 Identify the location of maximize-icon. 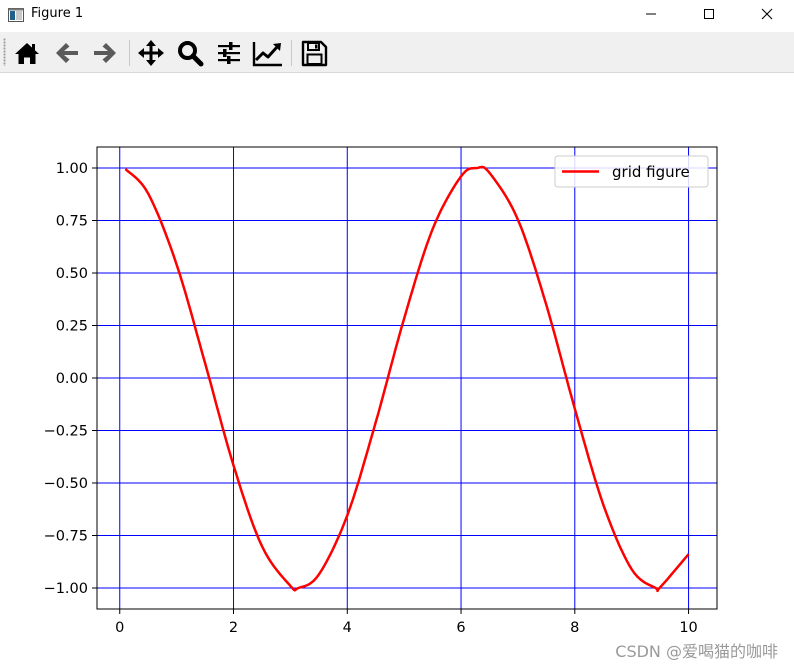
(709, 14).